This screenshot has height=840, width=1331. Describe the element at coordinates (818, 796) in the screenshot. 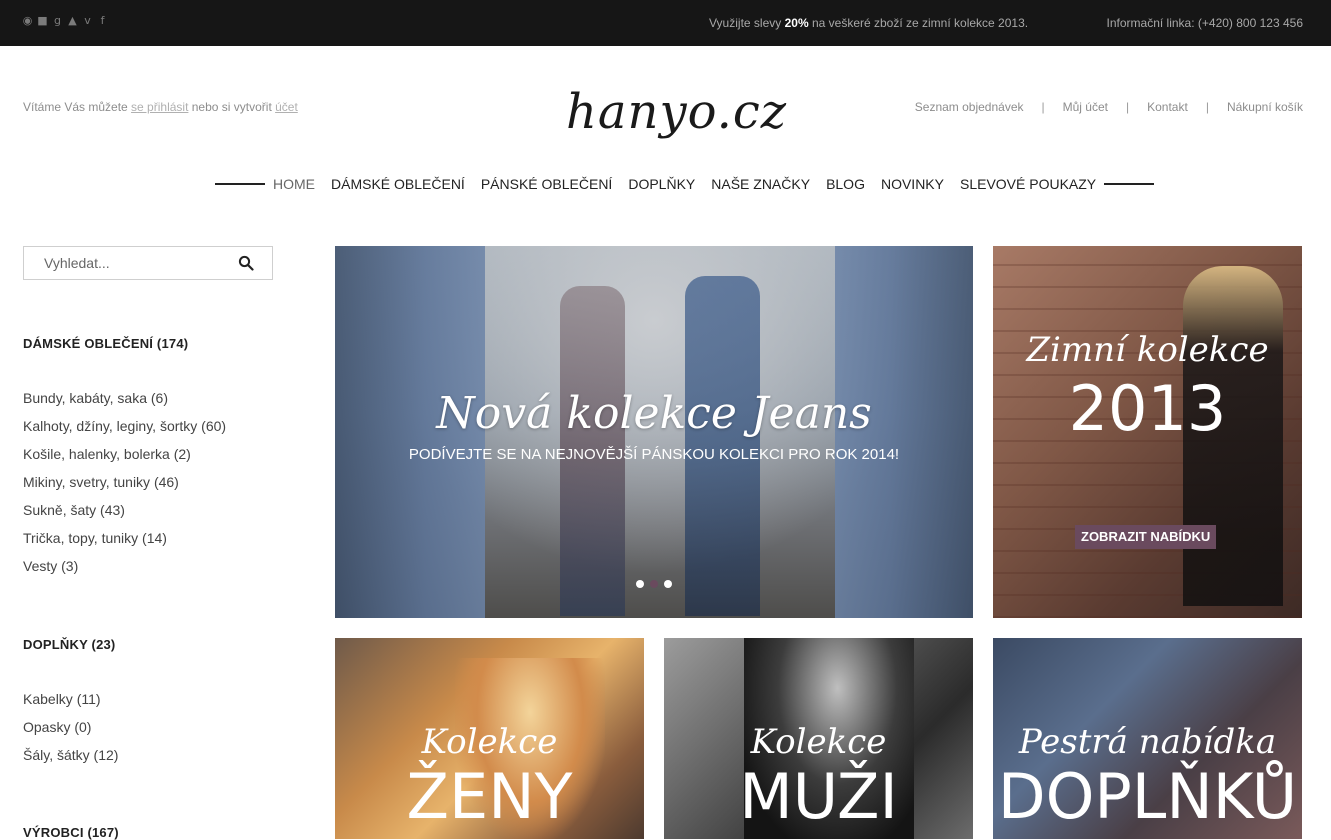

I see `men-title: MUŽI` at that location.